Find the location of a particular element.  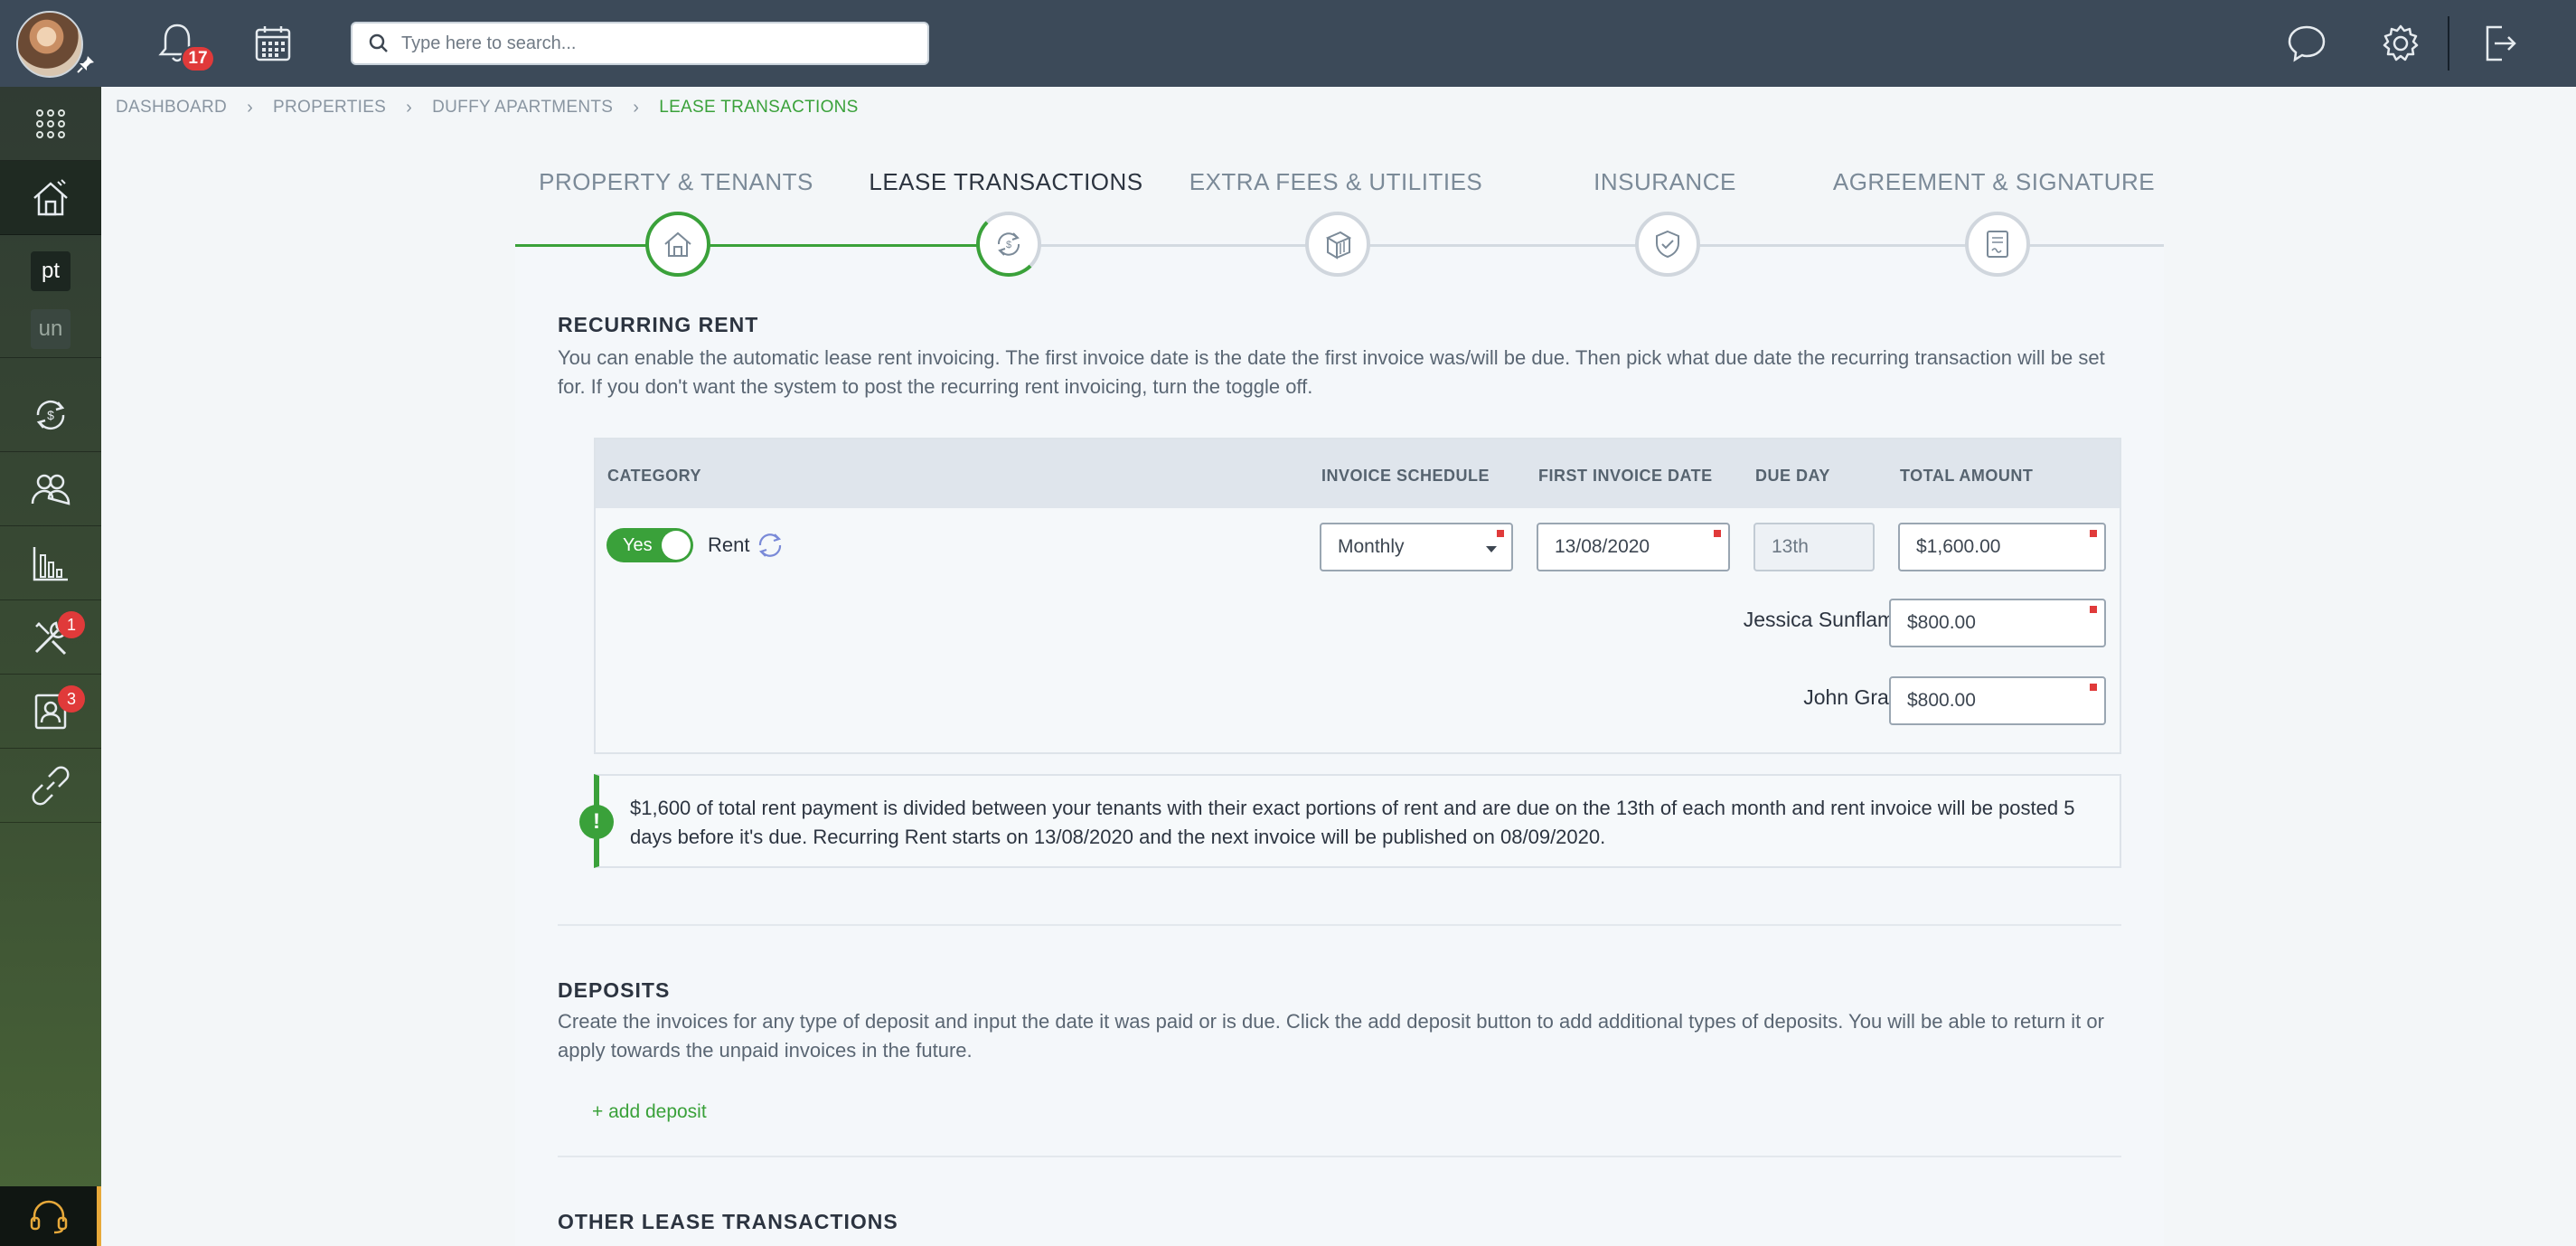

sidebar-item-contacts: 3 is located at coordinates (50, 712).